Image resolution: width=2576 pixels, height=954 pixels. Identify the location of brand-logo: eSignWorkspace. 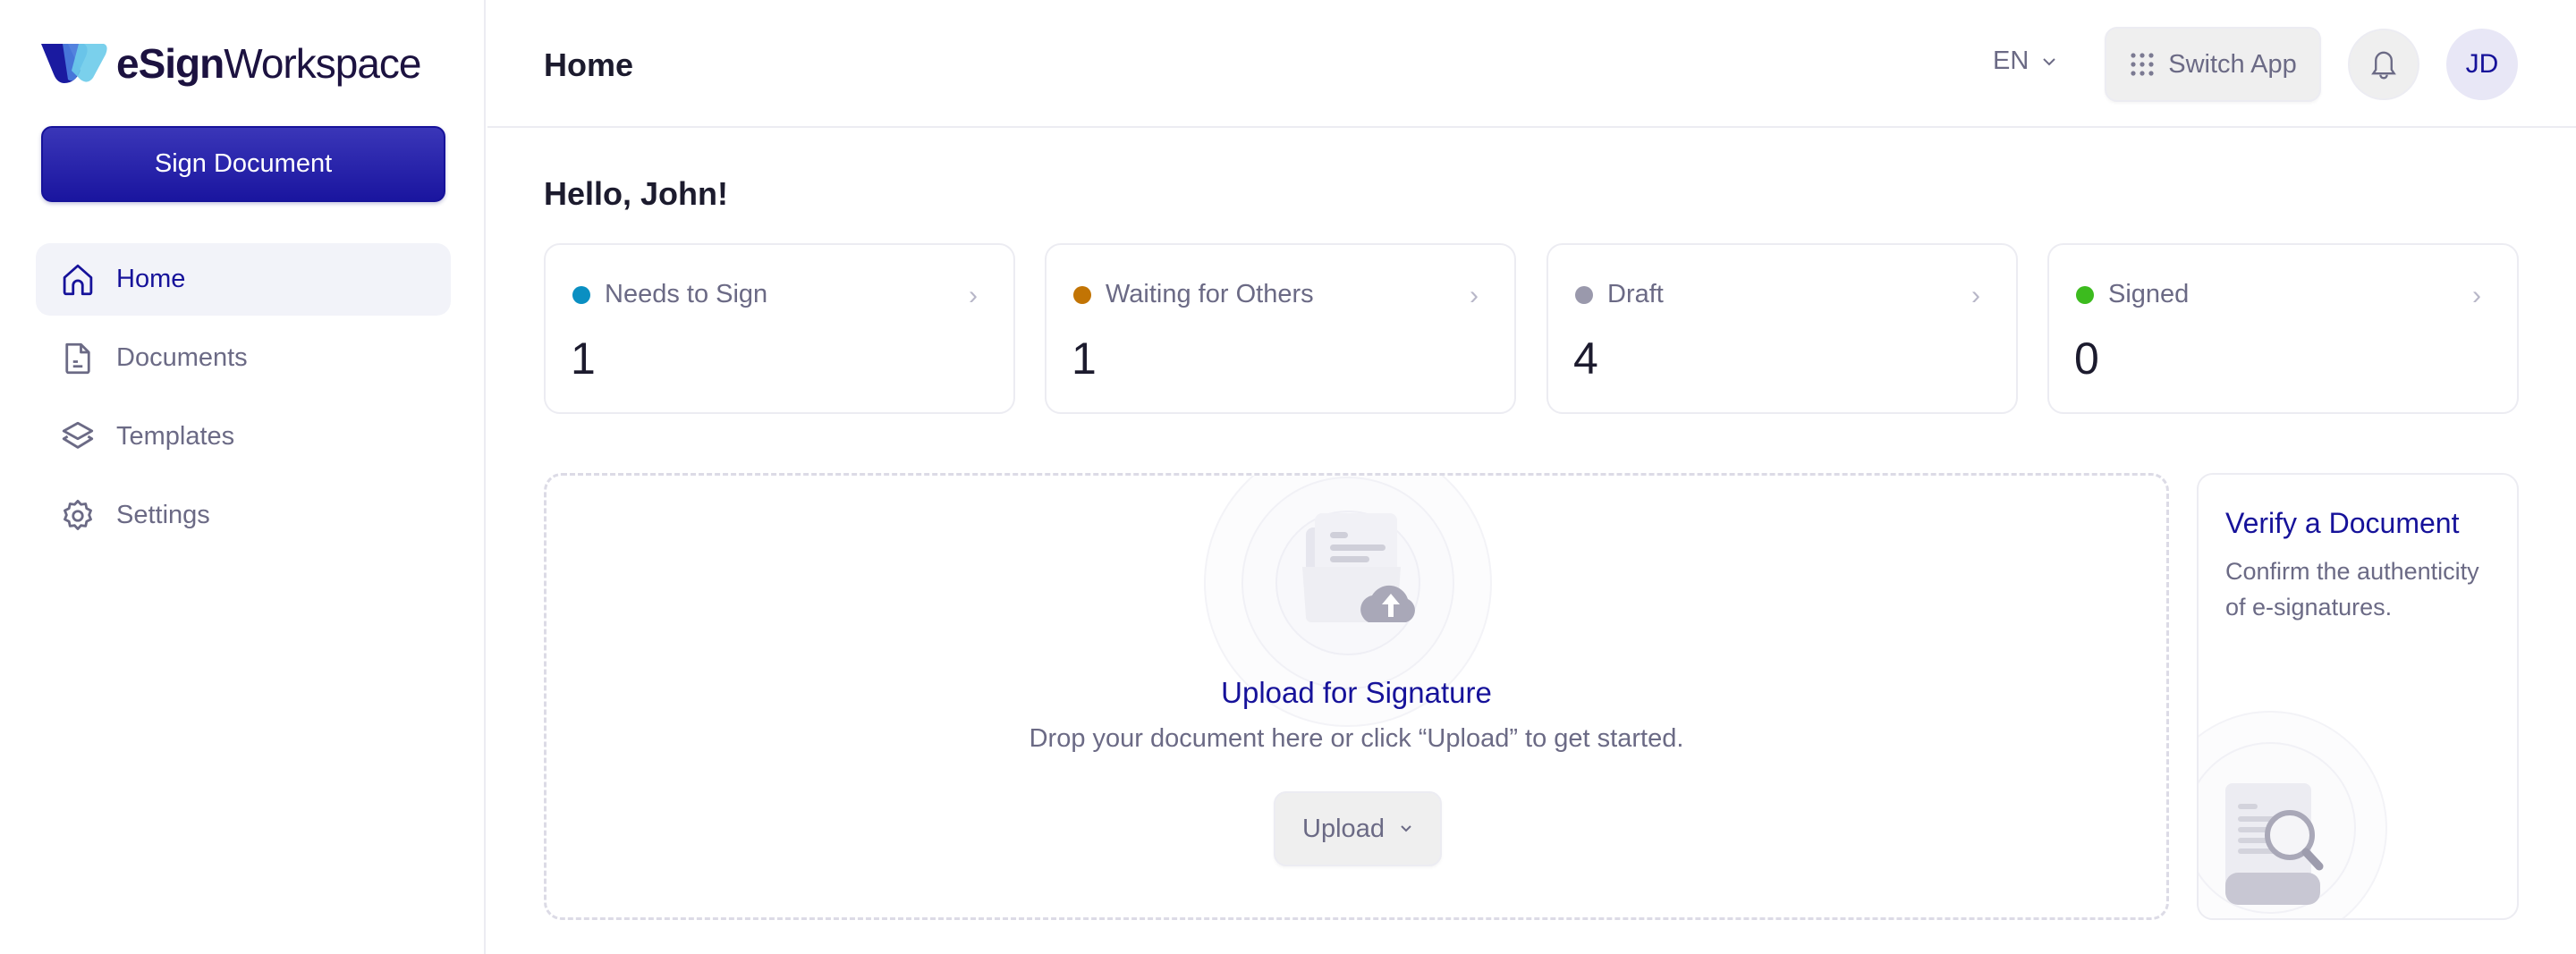
(231, 63).